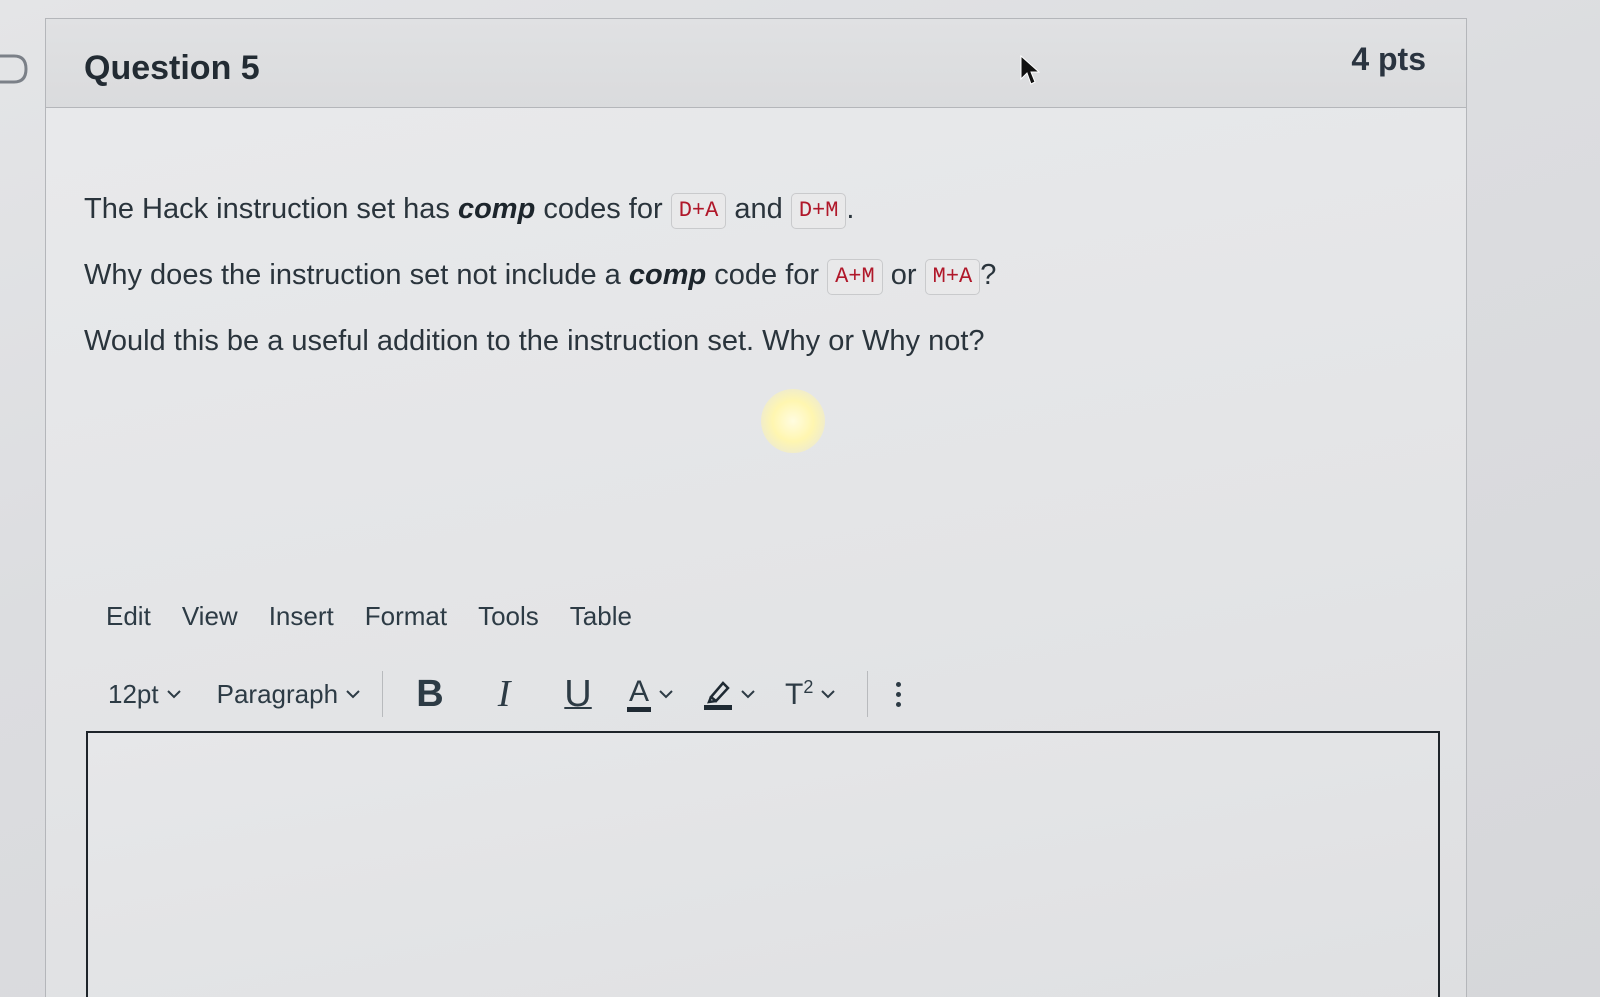  I want to click on more-vertical-icon, so click(899, 694).